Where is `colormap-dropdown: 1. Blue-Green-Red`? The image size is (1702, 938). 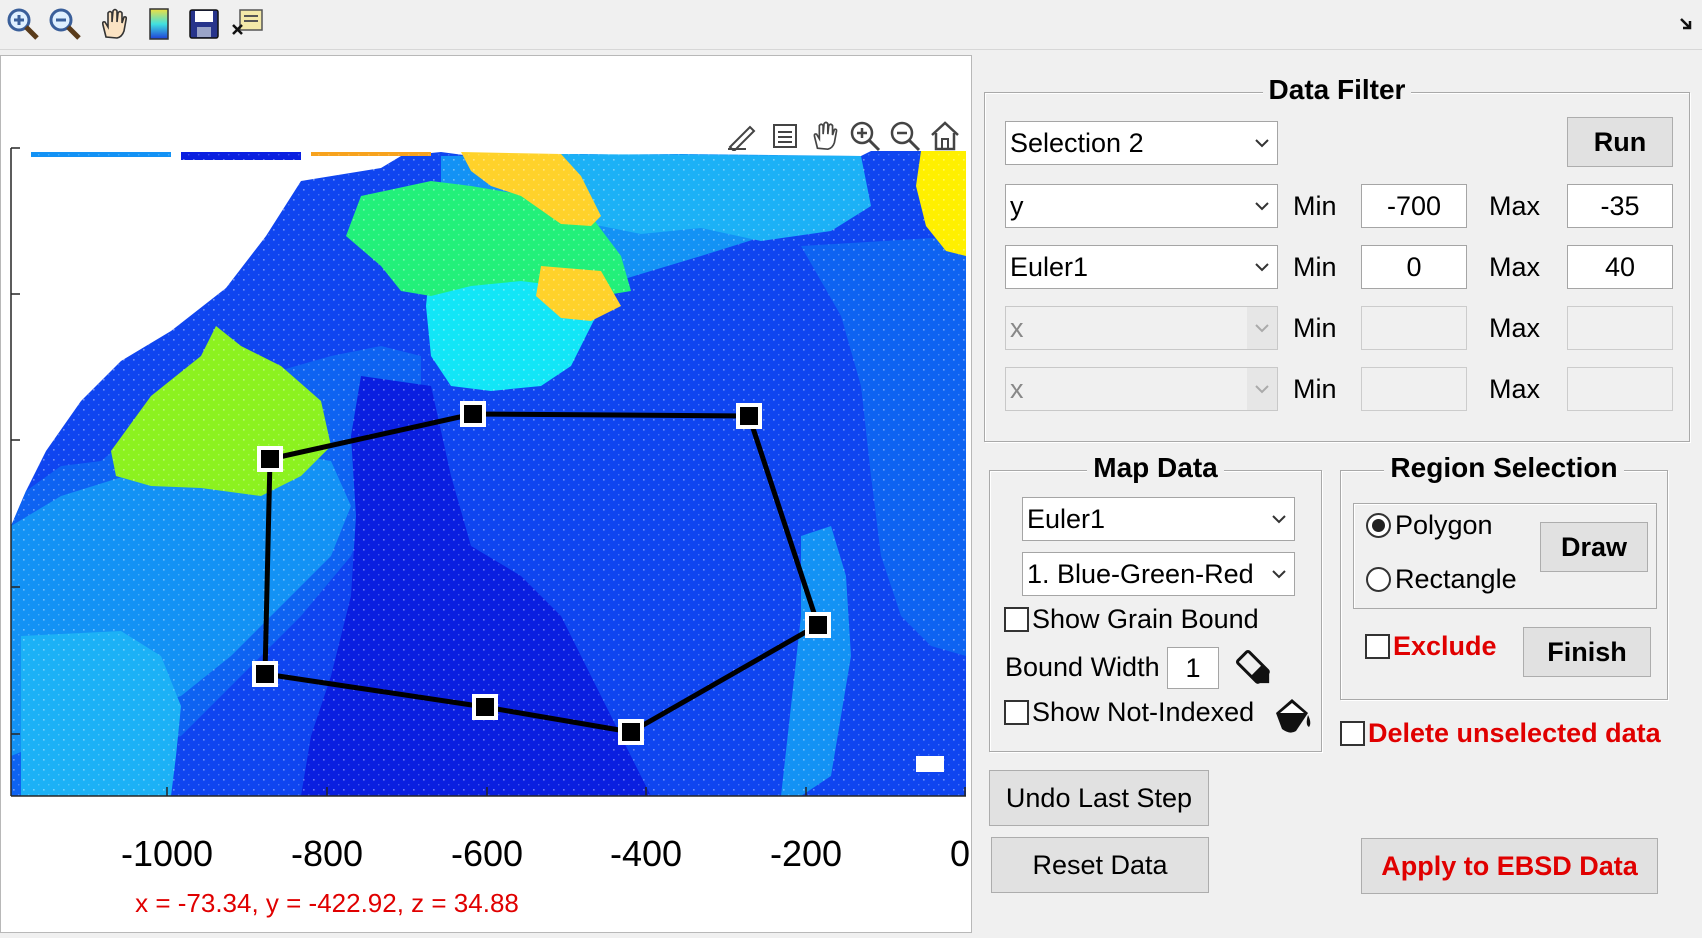 colormap-dropdown: 1. Blue-Green-Red is located at coordinates (1158, 574).